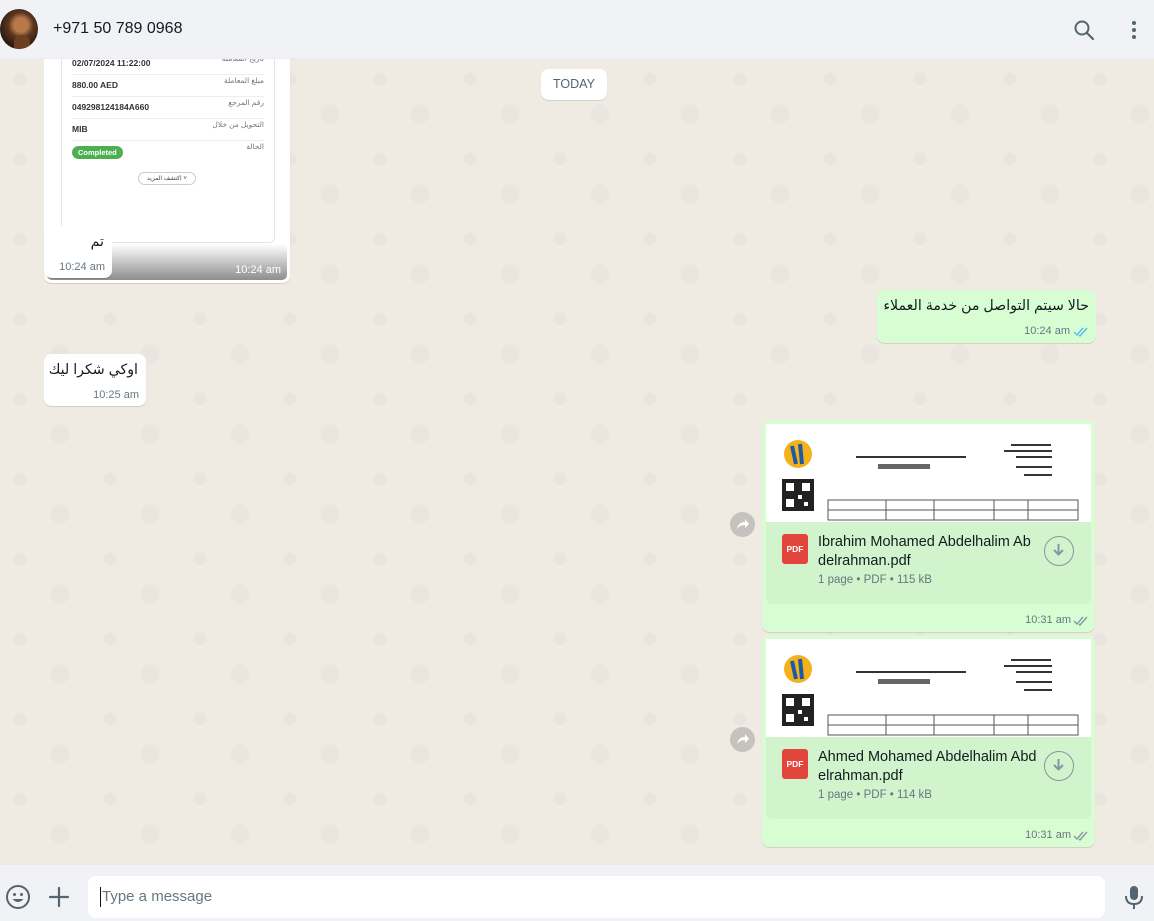 The height and width of the screenshot is (921, 1154). What do you see at coordinates (59, 897) in the screenshot?
I see `plus-icon` at bounding box center [59, 897].